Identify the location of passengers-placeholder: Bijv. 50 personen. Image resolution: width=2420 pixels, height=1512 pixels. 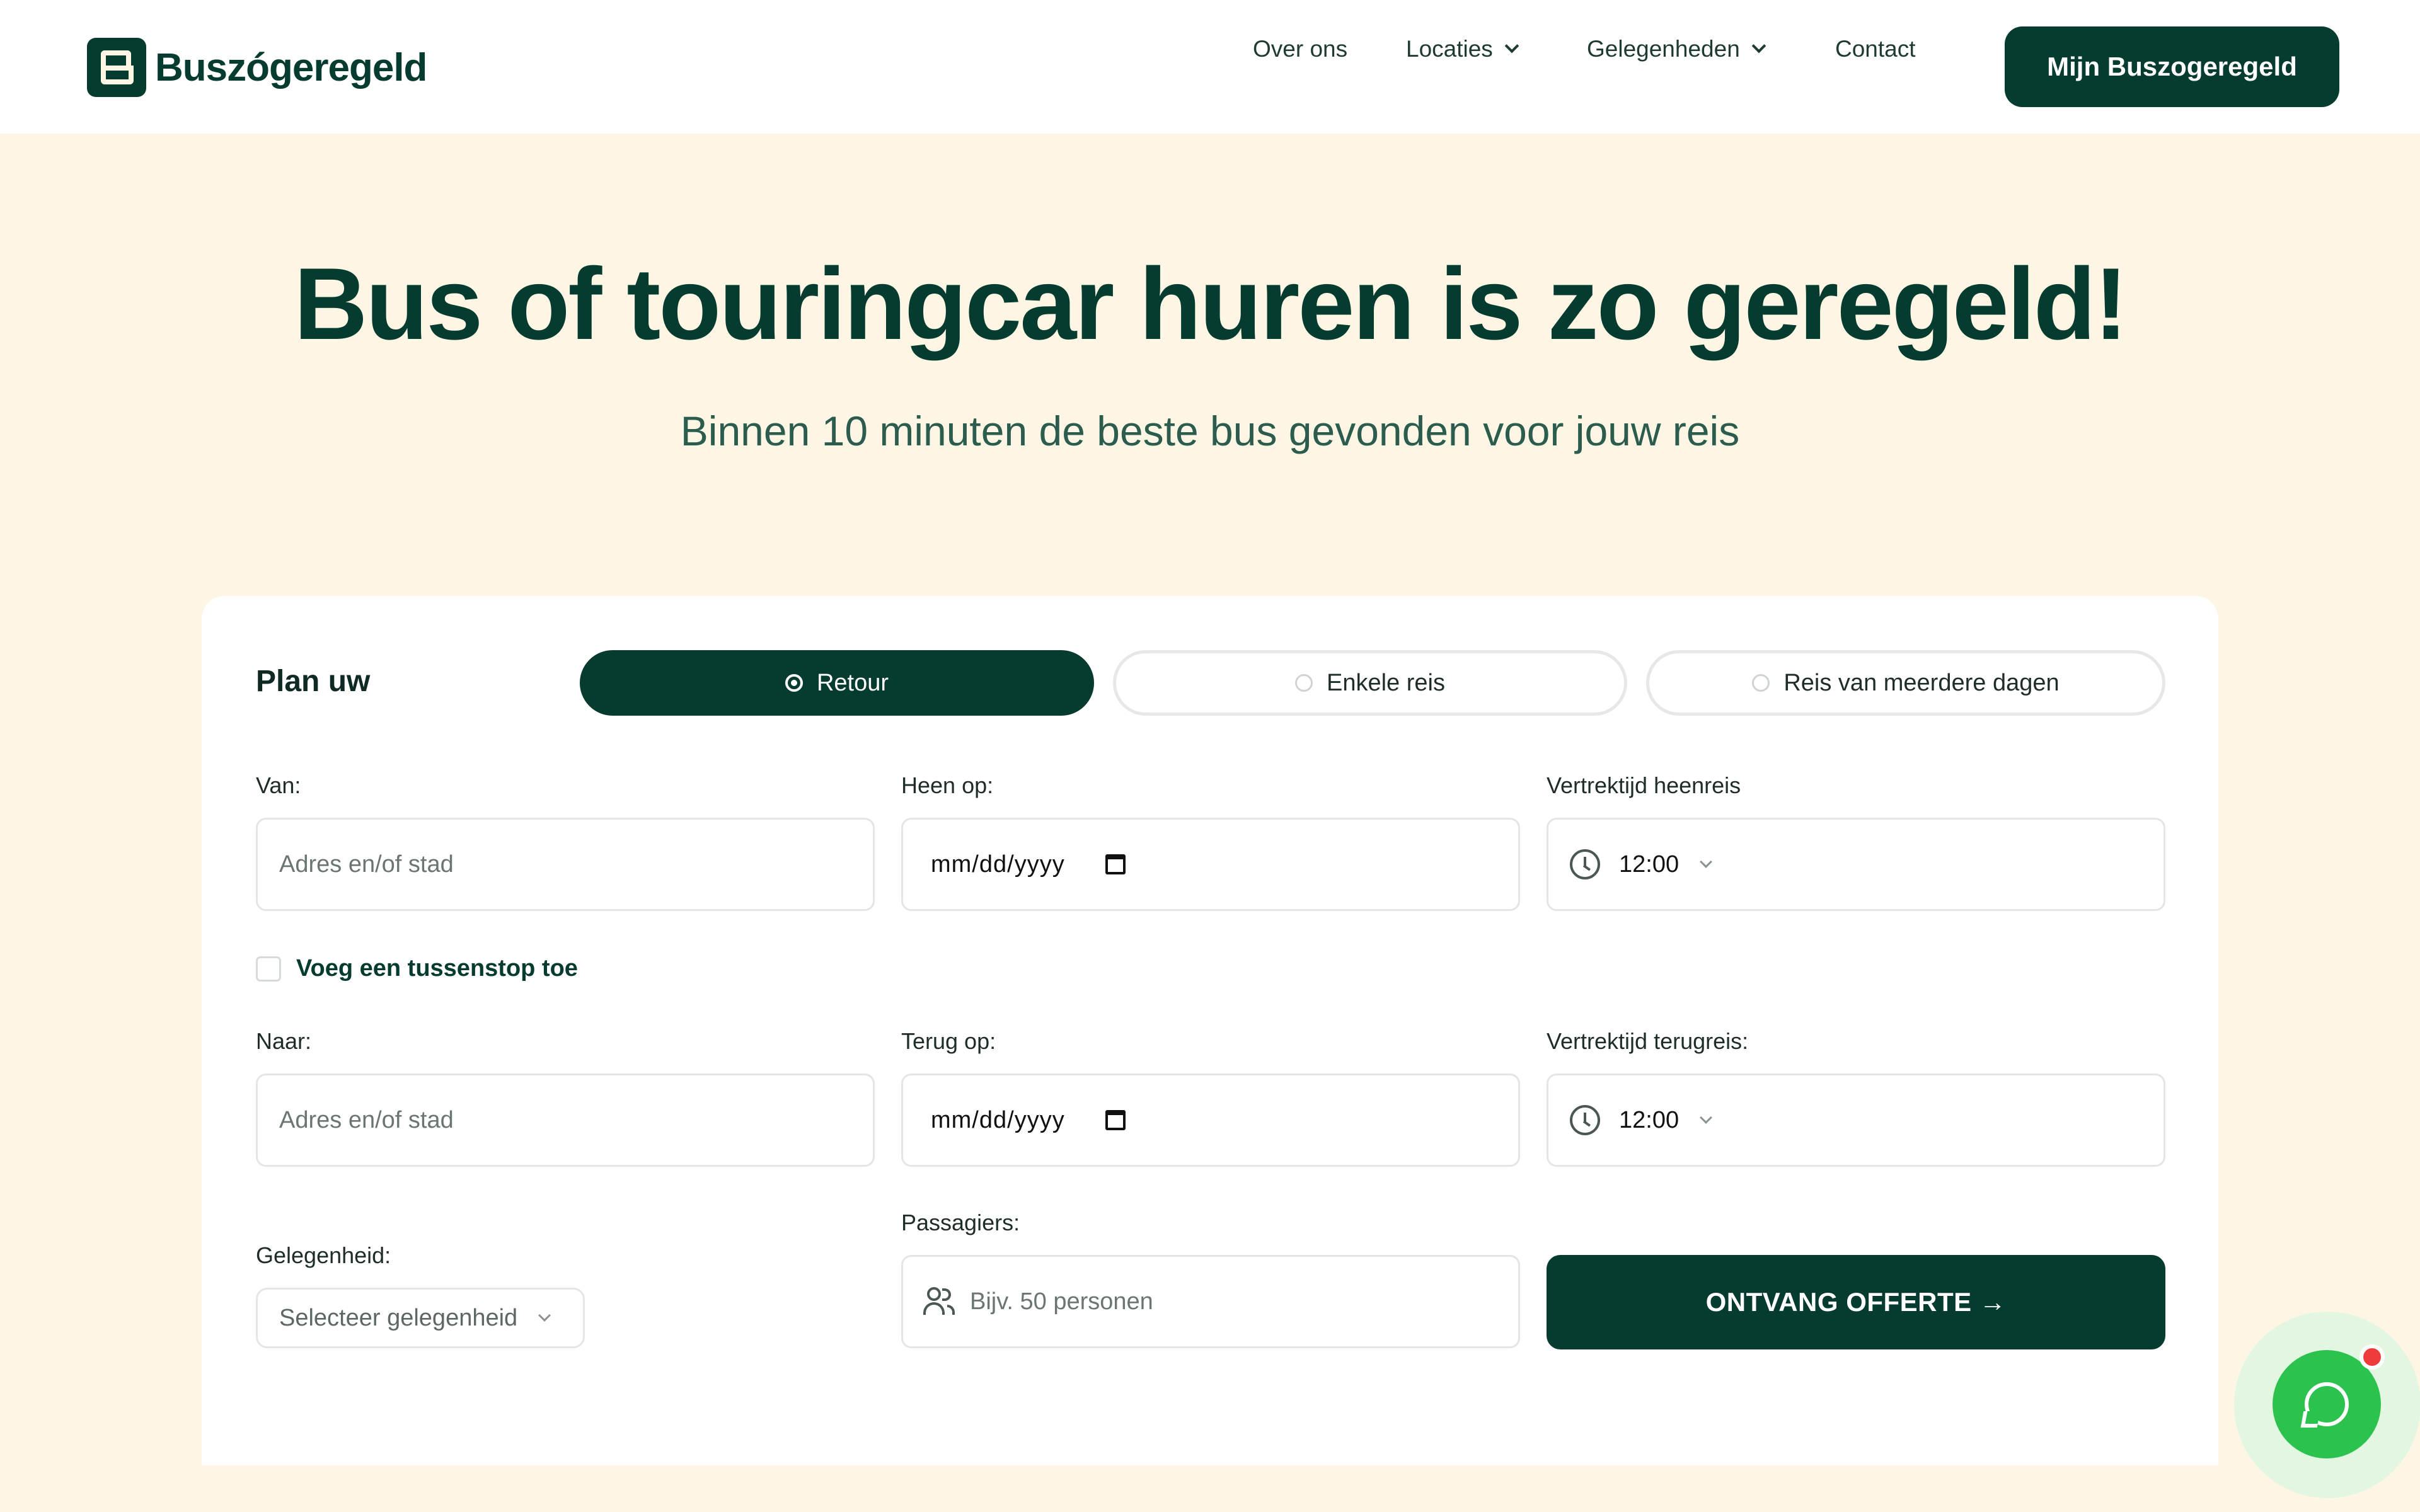
(1062, 1301).